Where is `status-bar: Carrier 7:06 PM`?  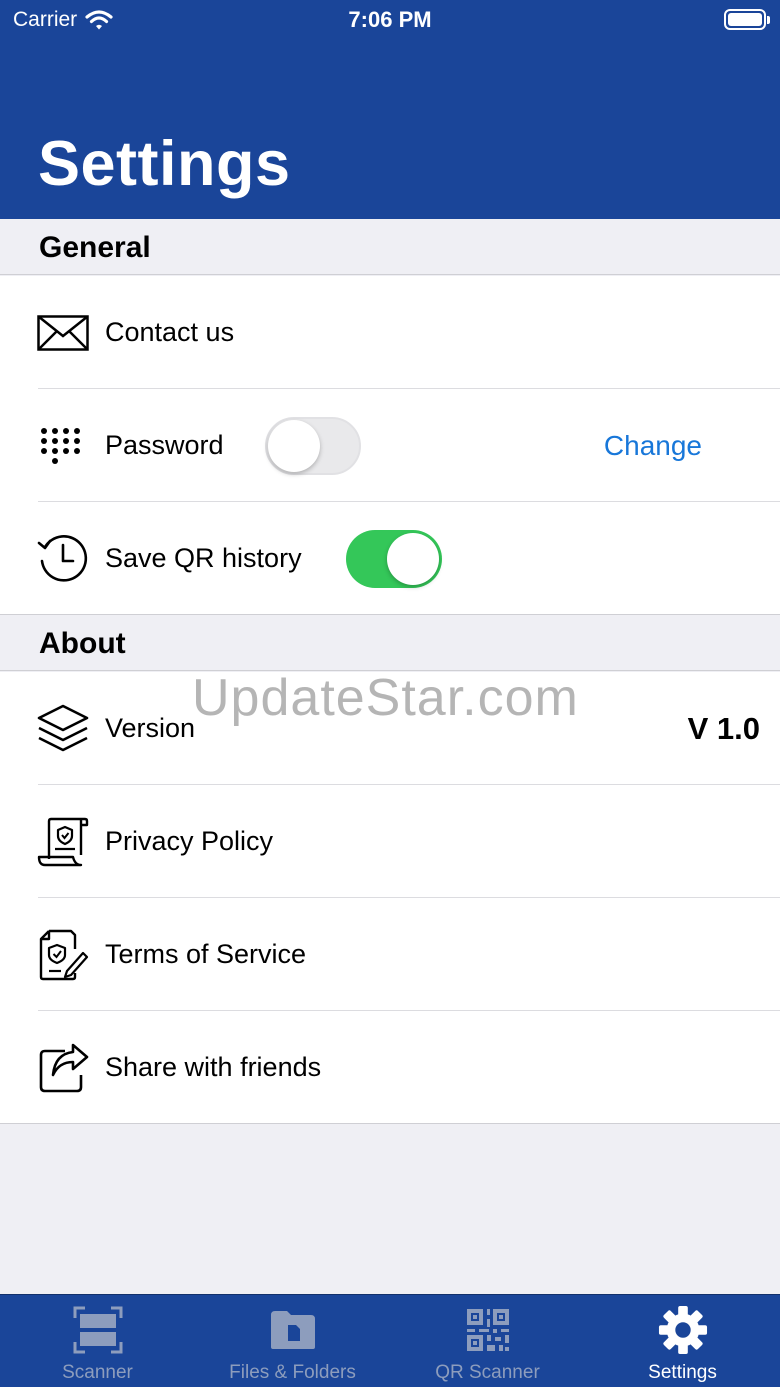 status-bar: Carrier 7:06 PM is located at coordinates (390, 20).